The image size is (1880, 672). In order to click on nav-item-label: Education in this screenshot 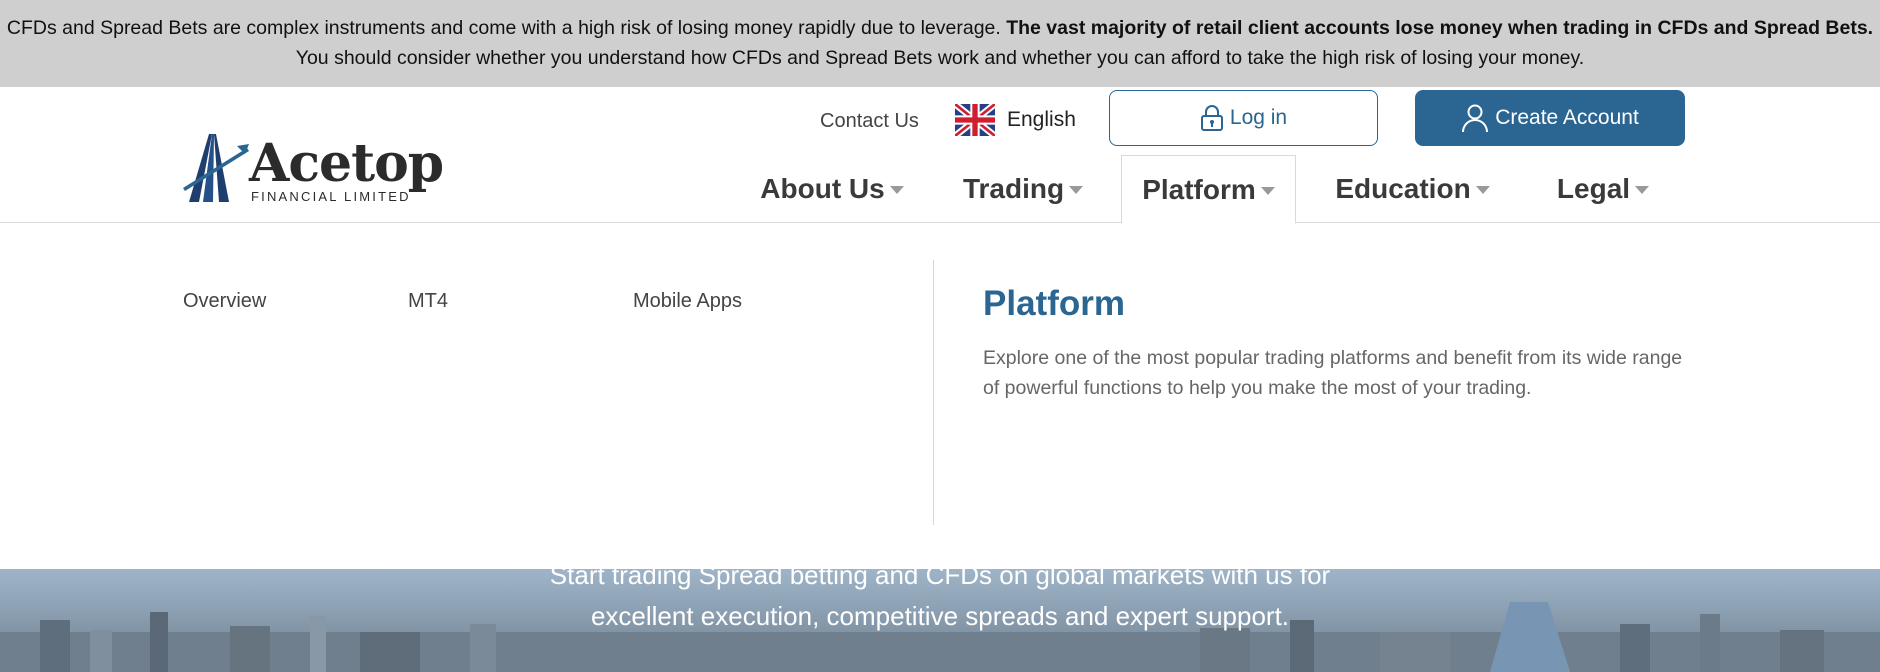, I will do `click(1403, 188)`.